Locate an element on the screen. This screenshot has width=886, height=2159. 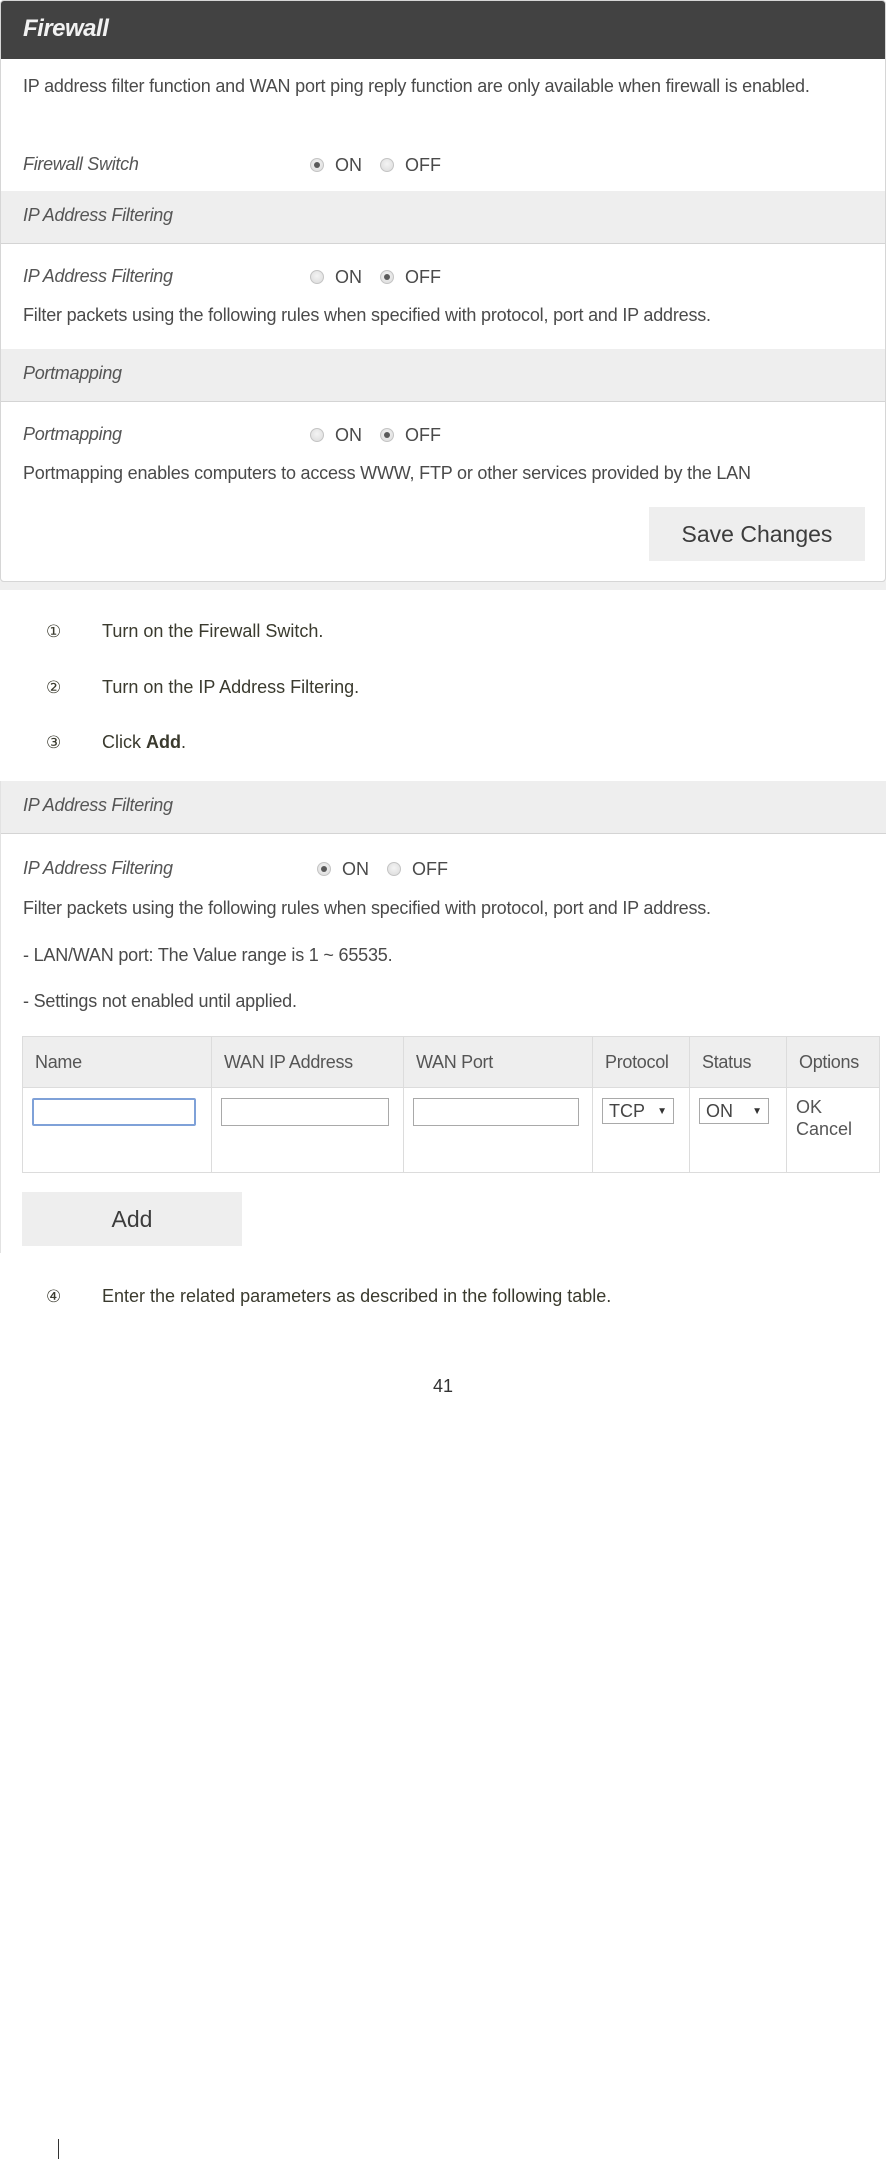
step-number: ① is located at coordinates (54, 631).